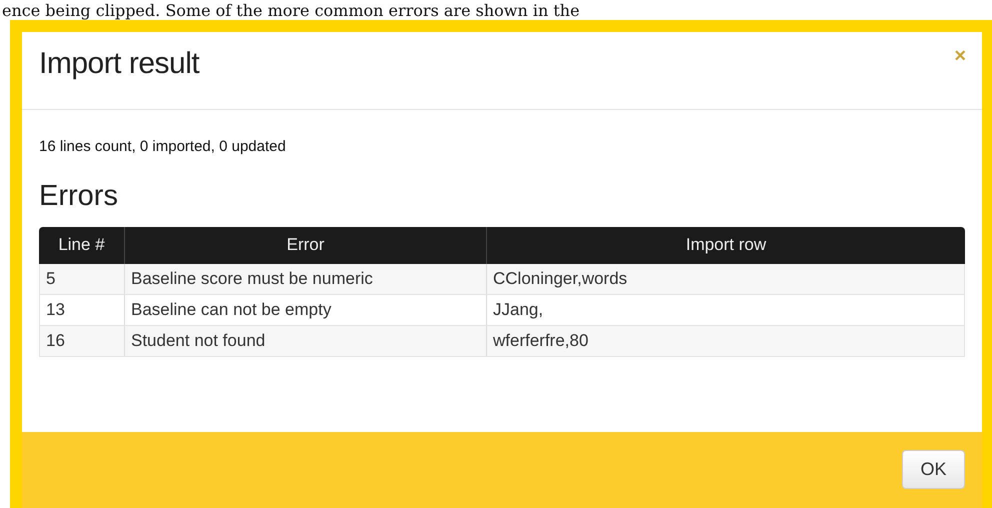  Describe the element at coordinates (725, 341) in the screenshot. I see `table-cell: wferferfre,80` at that location.